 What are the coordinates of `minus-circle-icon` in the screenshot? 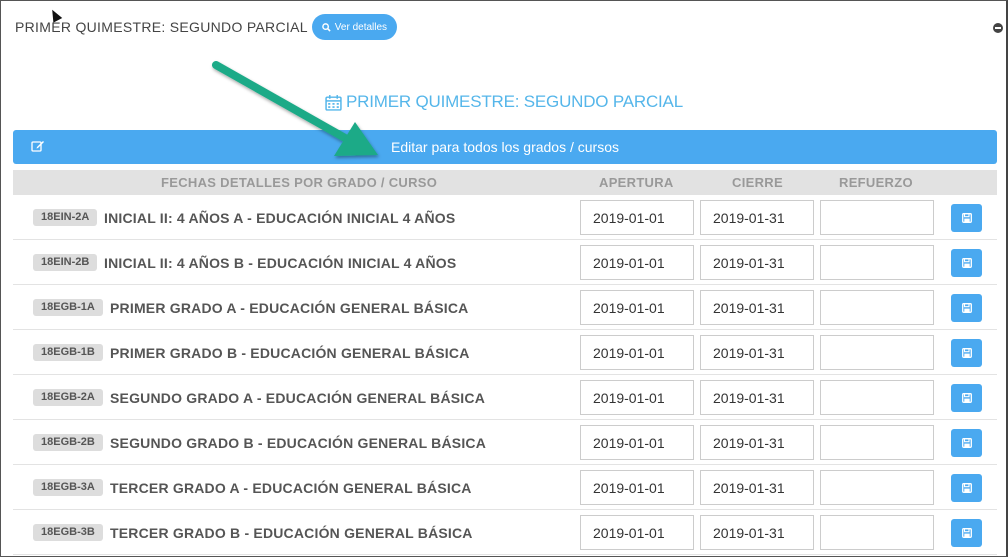 It's located at (998, 28).